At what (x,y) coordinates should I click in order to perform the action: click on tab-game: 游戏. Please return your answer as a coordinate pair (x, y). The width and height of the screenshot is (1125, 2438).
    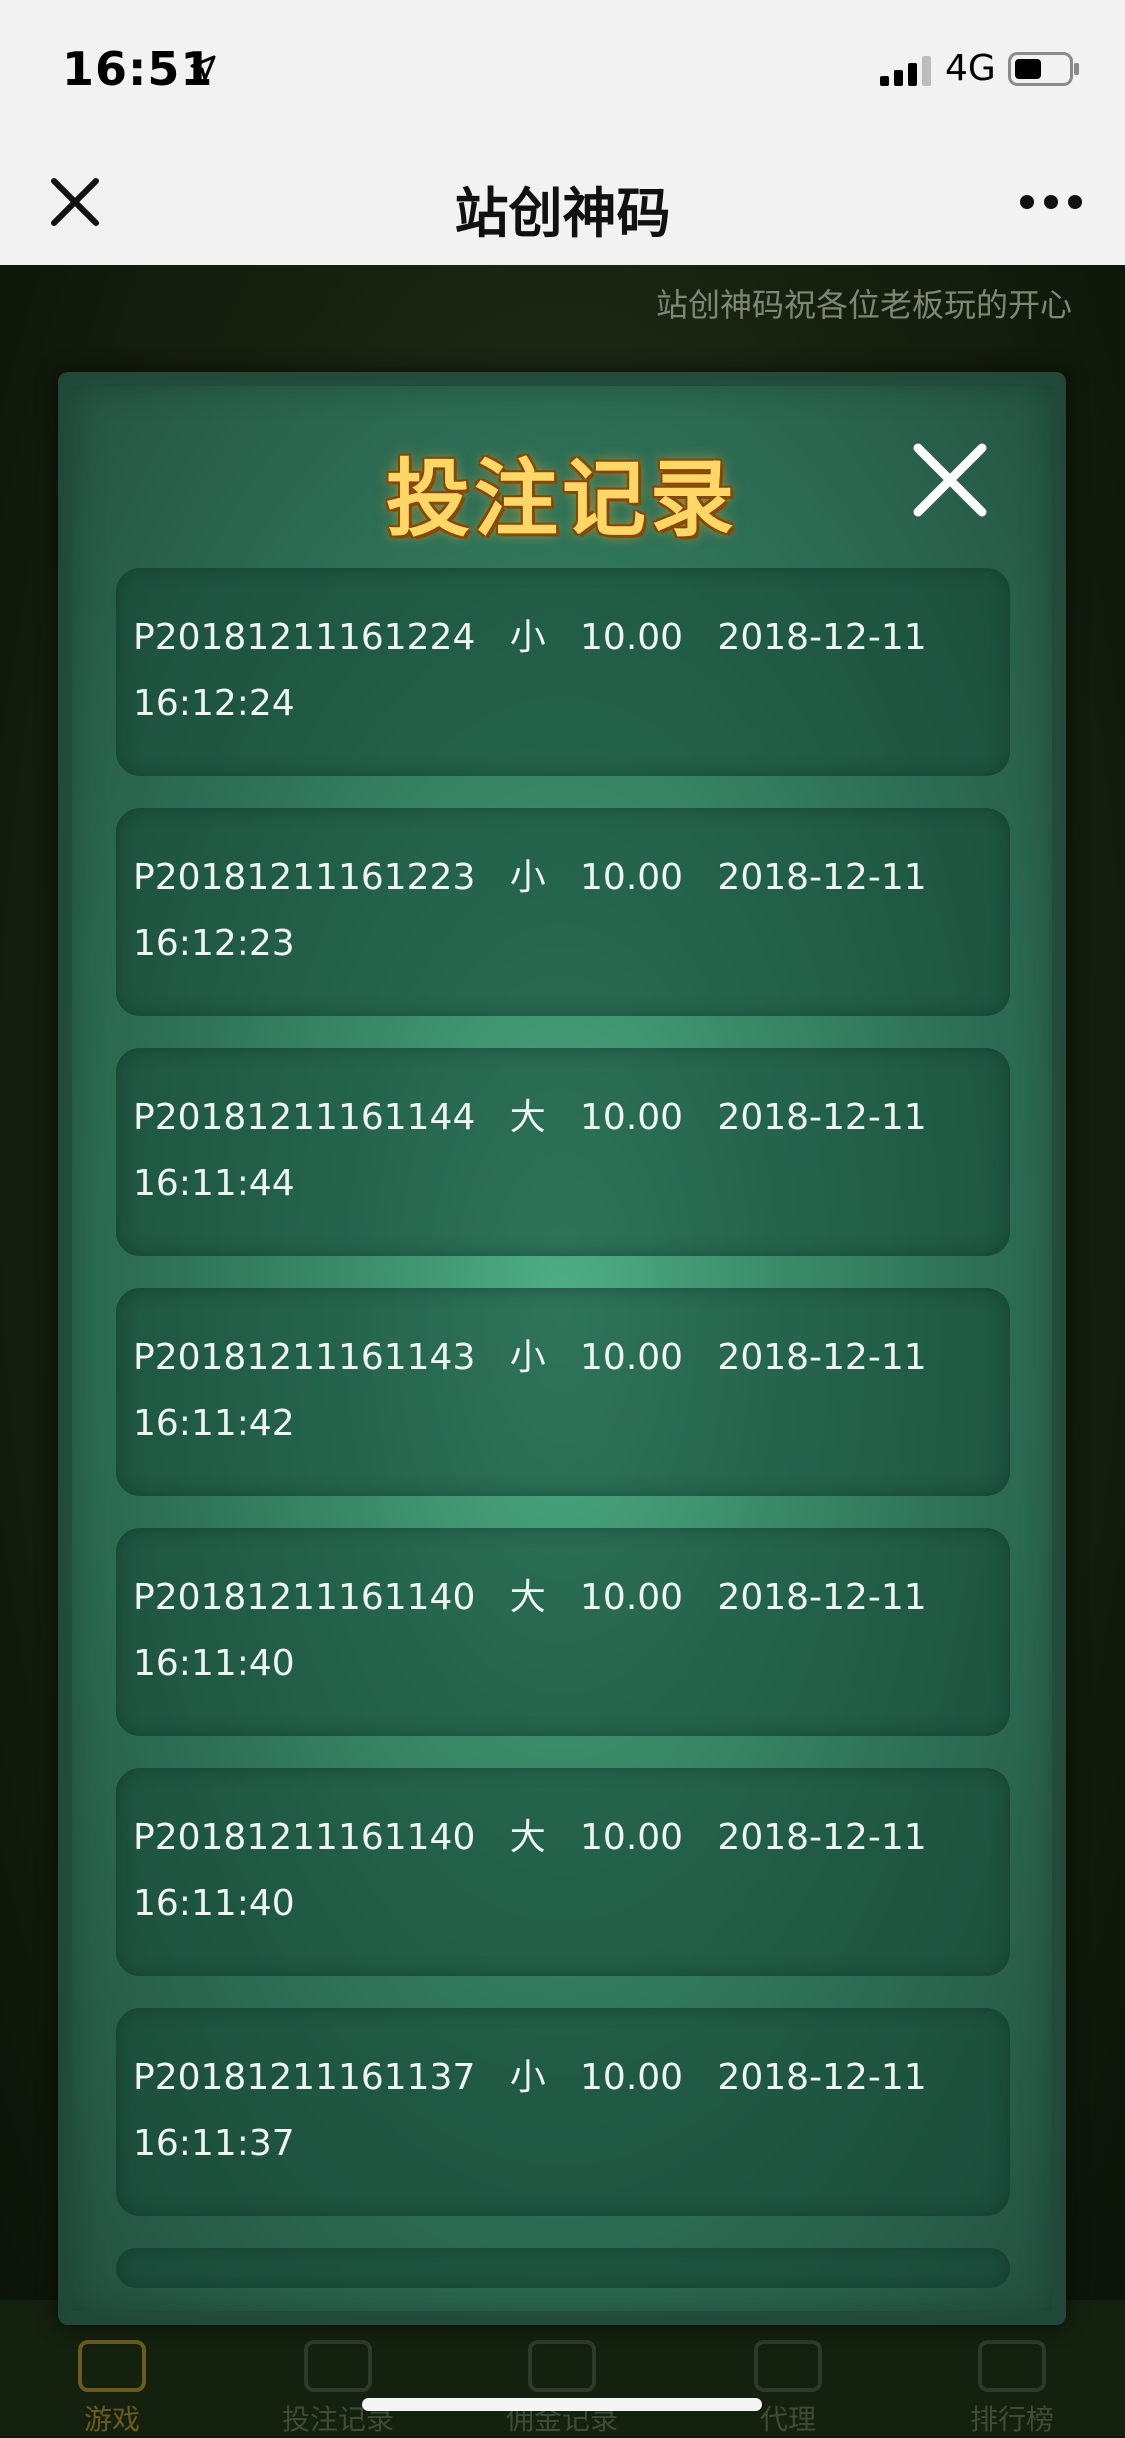
    Looking at the image, I should click on (112, 2389).